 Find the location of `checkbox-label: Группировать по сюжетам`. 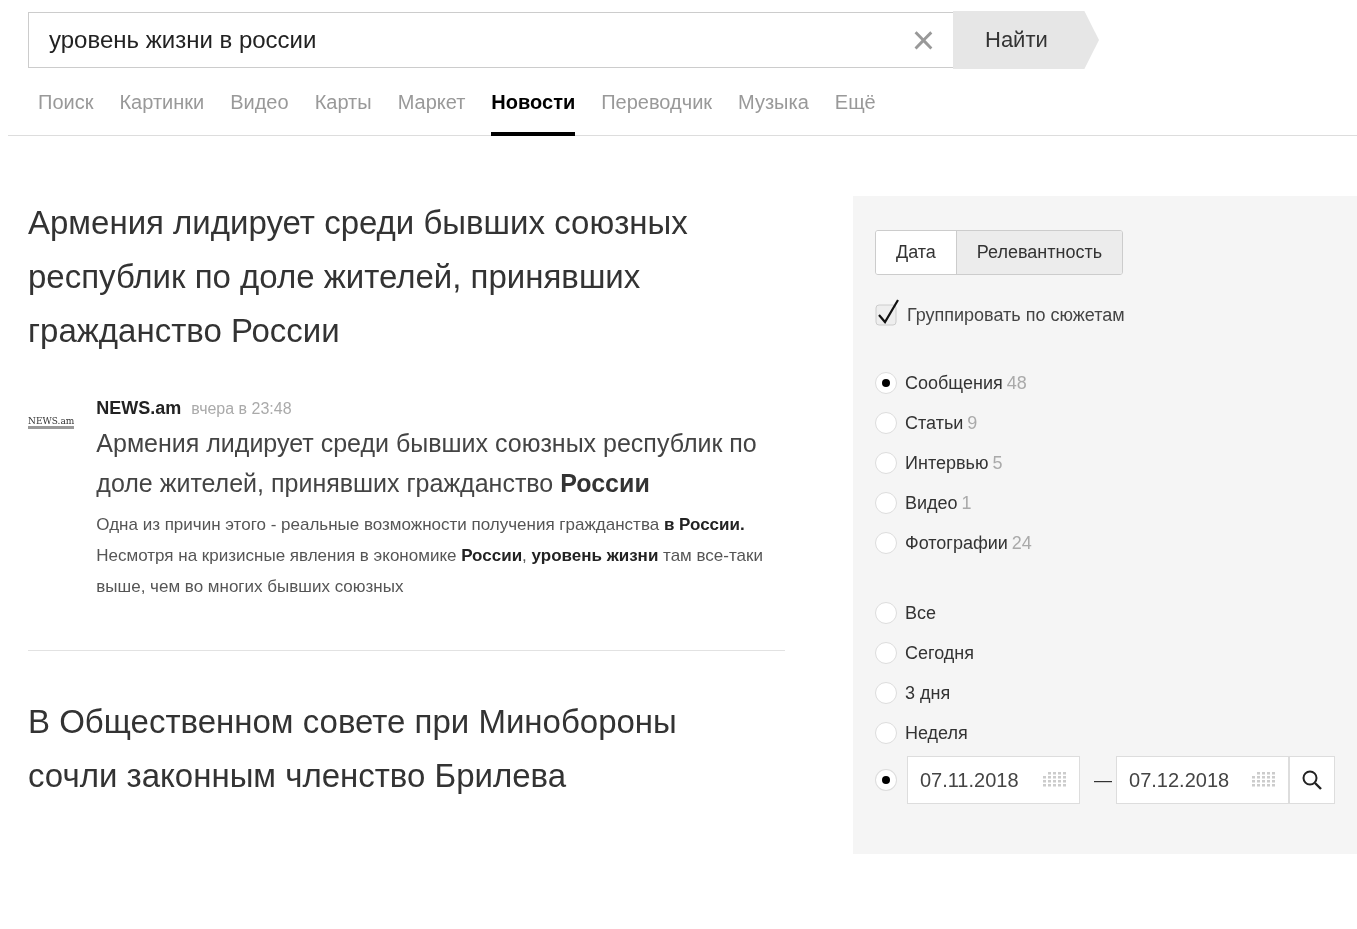

checkbox-label: Группировать по сюжетам is located at coordinates (1016, 315).